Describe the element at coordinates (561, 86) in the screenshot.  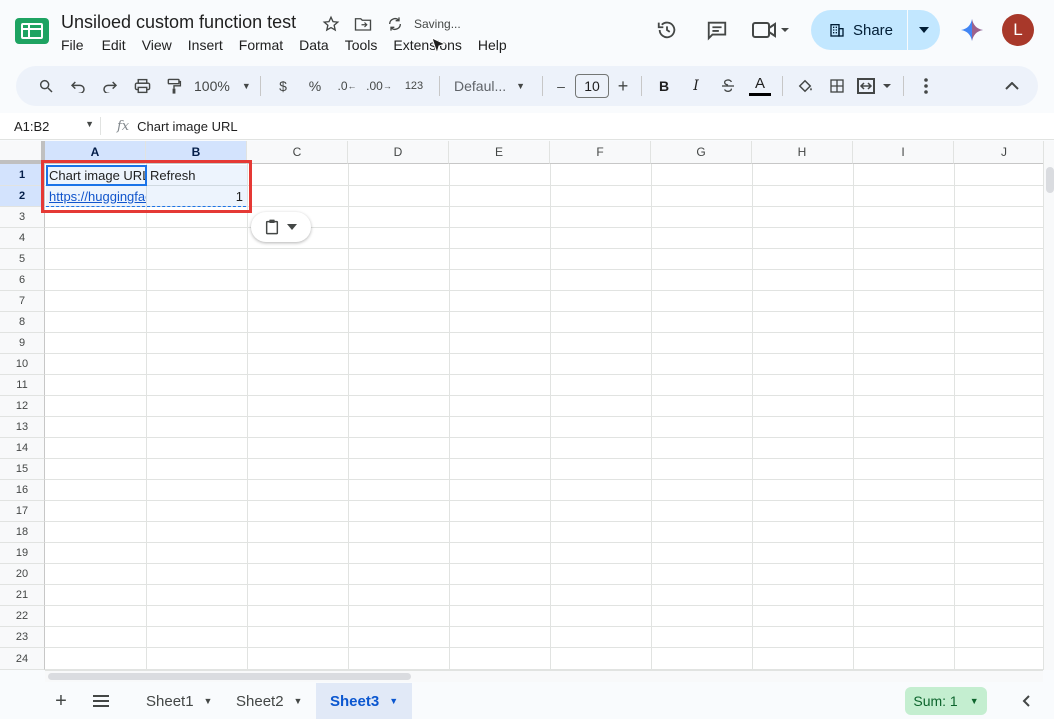
I see `decrease-font-size-icon: –` at that location.